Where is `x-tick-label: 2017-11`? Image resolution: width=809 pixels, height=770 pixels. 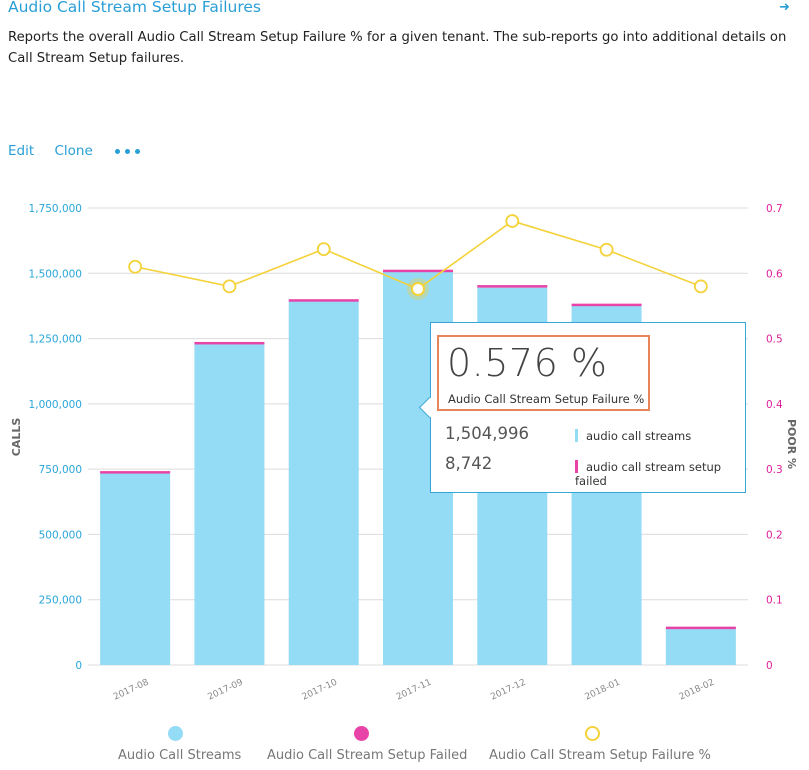
x-tick-label: 2017-11 is located at coordinates (414, 690).